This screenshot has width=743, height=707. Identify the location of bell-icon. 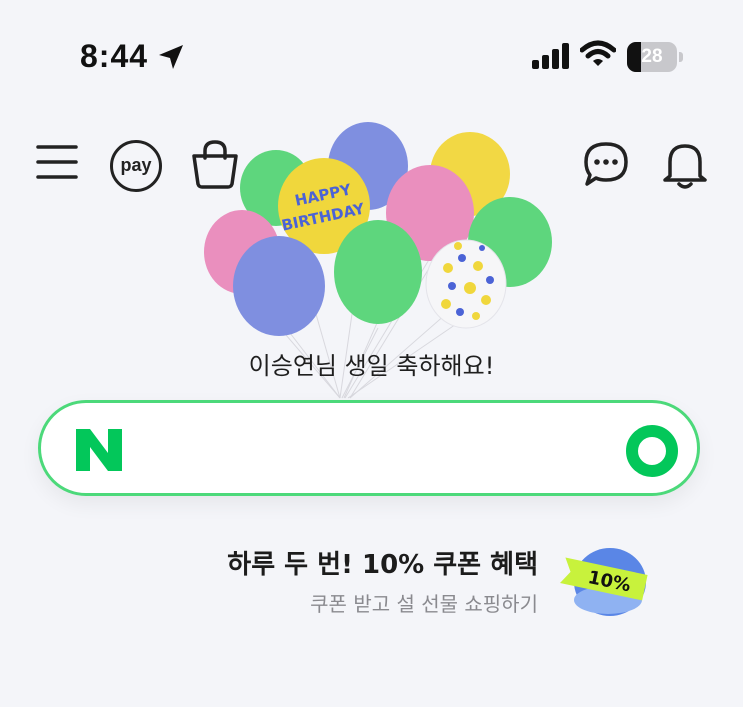
(685, 165).